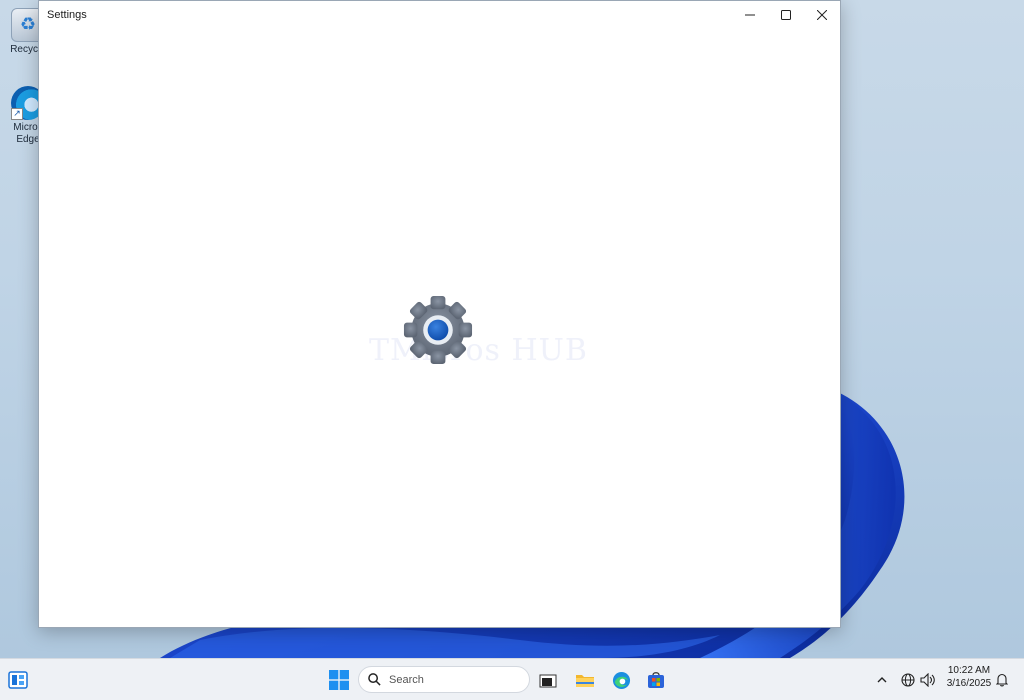 This screenshot has height=700, width=1024. I want to click on minimize-button, so click(750, 15).